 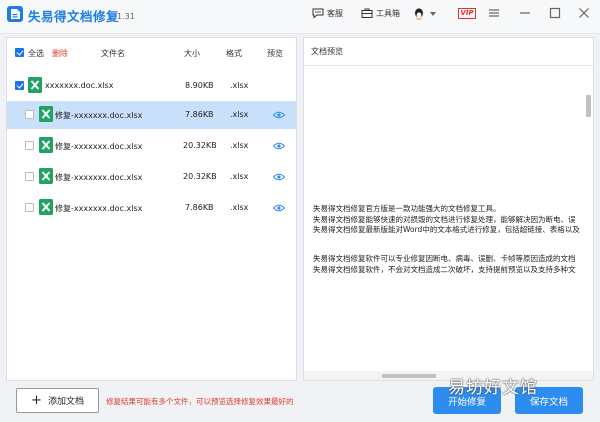 I want to click on menu-icon, so click(x=494, y=13).